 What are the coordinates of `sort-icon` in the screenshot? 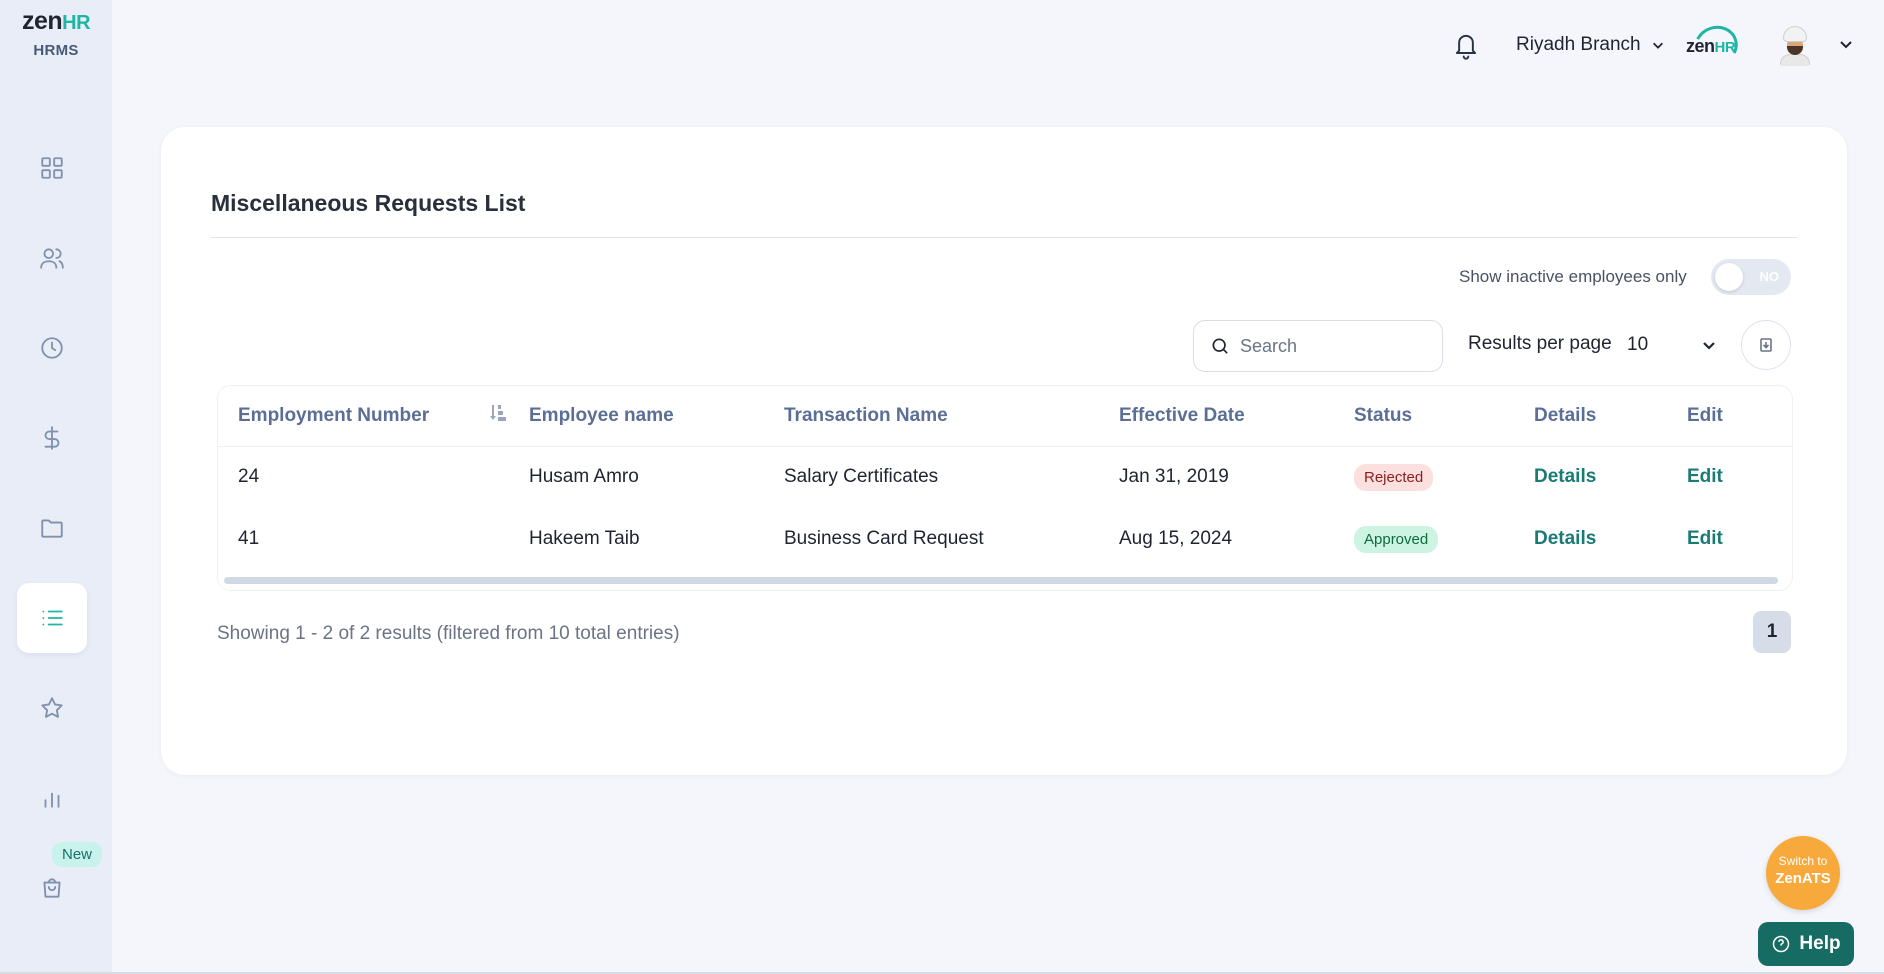 It's located at (499, 416).